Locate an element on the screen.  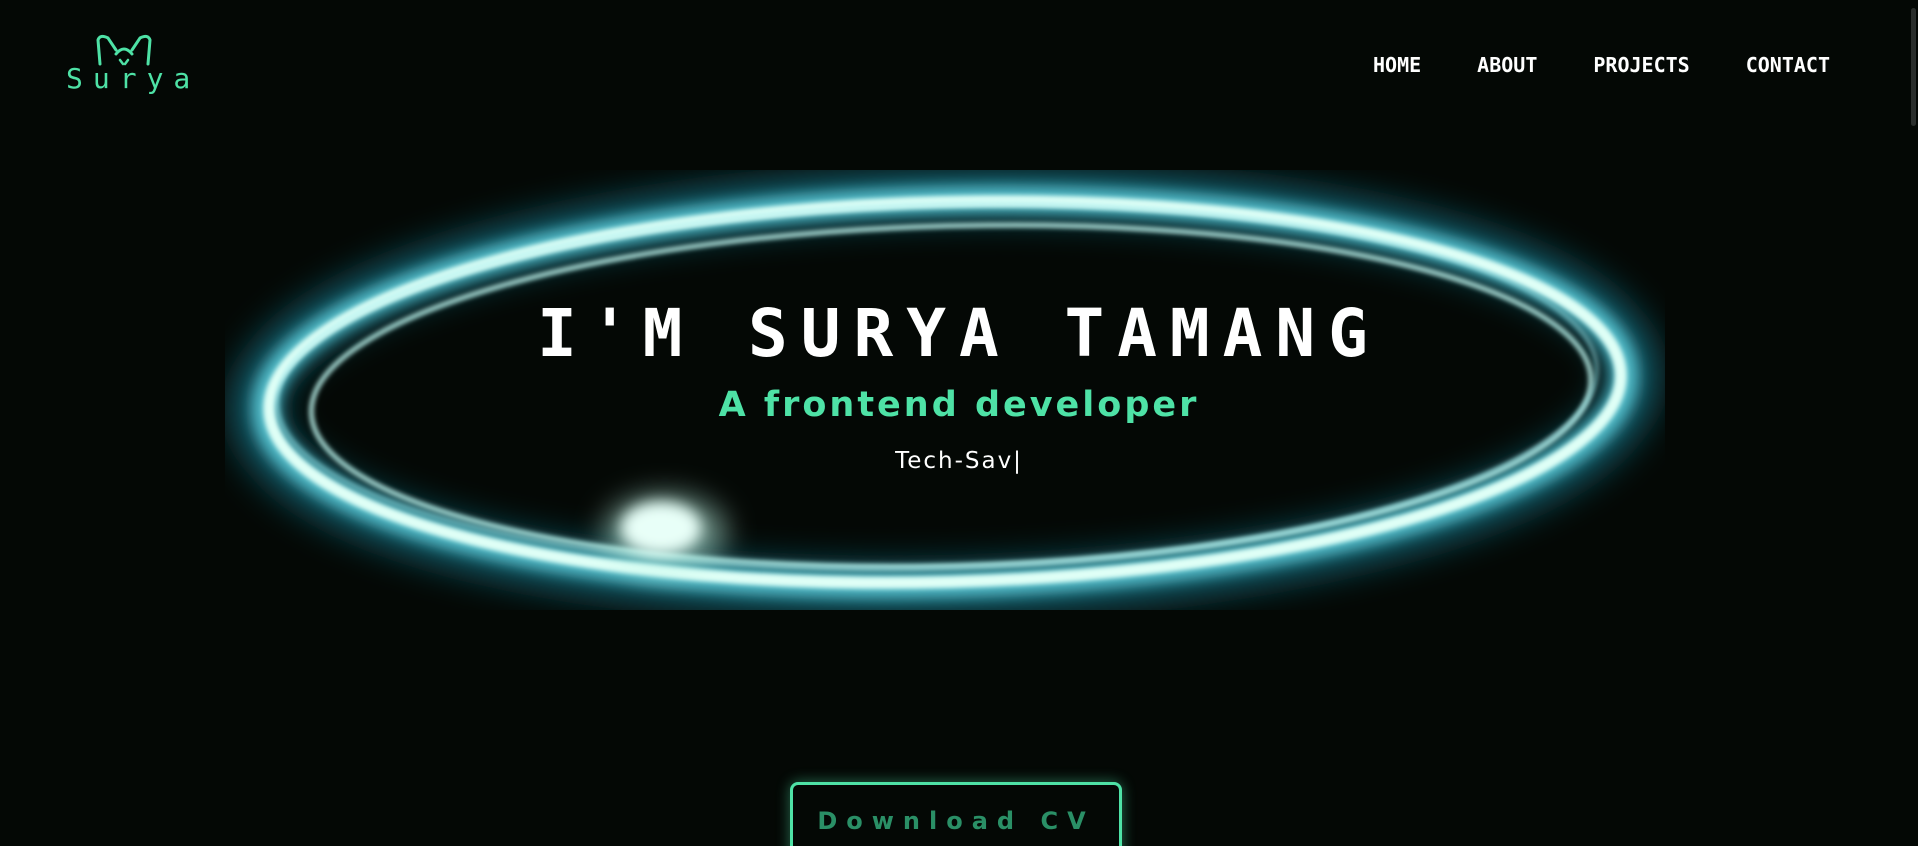
page-scrollbar is located at coordinates (1913, 423).